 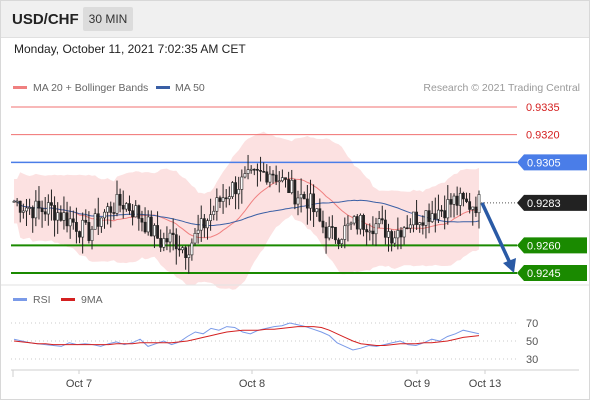 What do you see at coordinates (485, 384) in the screenshot?
I see `x-label-3: Oct 13` at bounding box center [485, 384].